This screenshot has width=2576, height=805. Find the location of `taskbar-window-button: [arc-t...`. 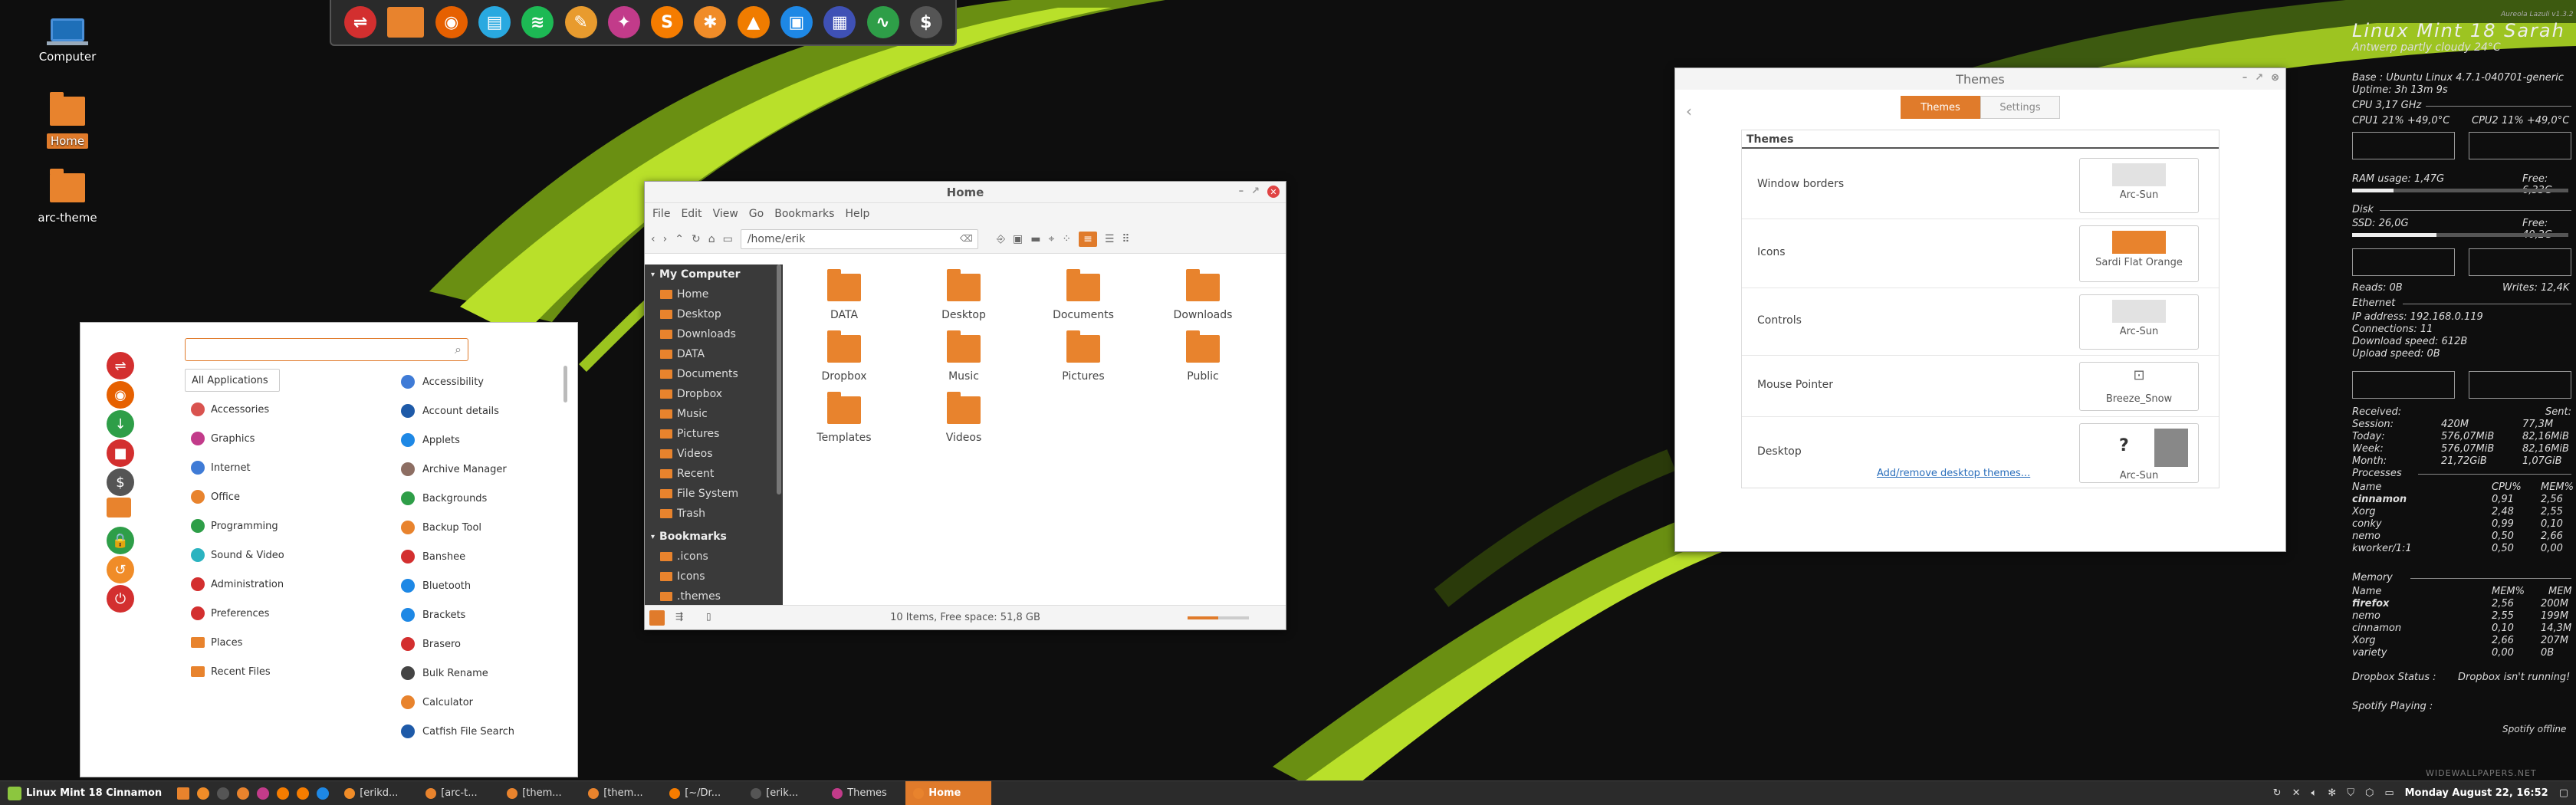

taskbar-window-button: [arc-t... is located at coordinates (459, 793).